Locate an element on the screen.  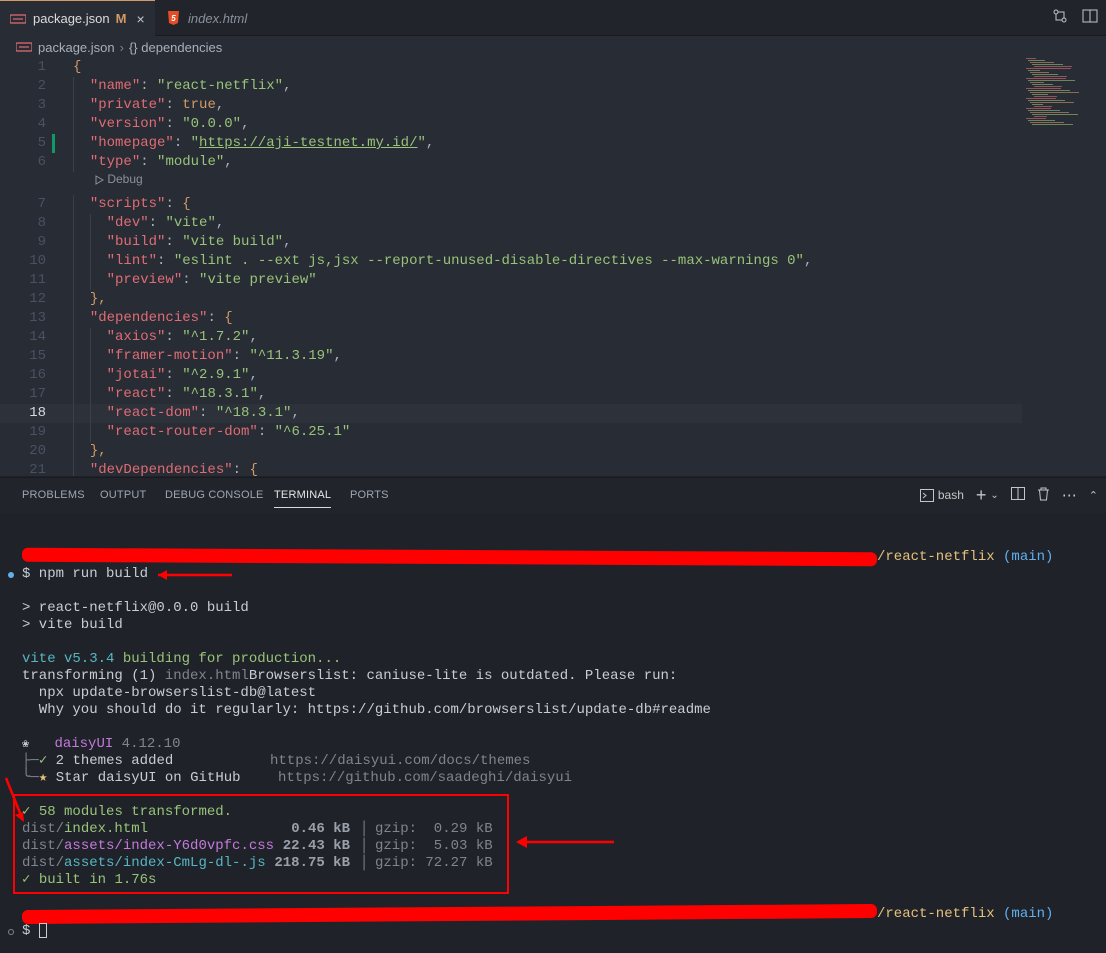
code-text: "version": "0.0.0", is located at coordinates (169, 124).